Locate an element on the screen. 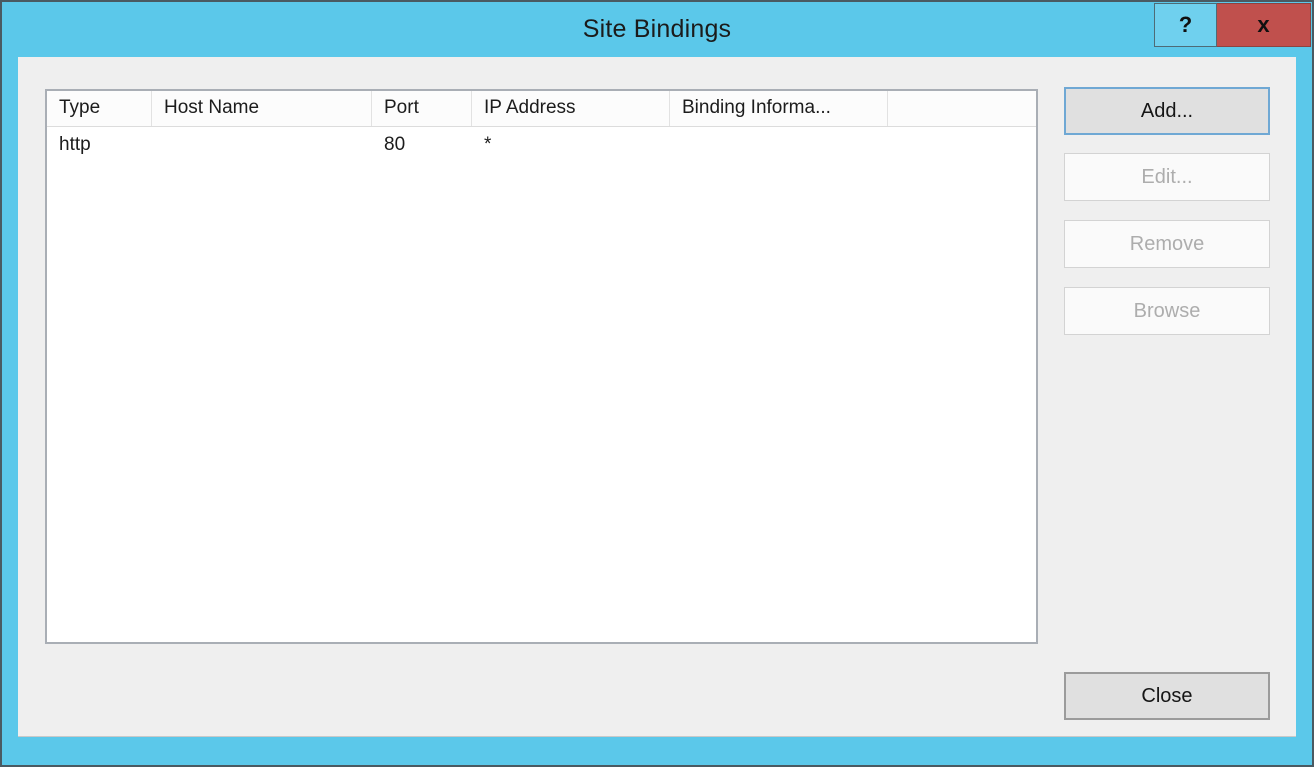 This screenshot has height=767, width=1314. title-bar: Site Bindings ? x is located at coordinates (657, 29).